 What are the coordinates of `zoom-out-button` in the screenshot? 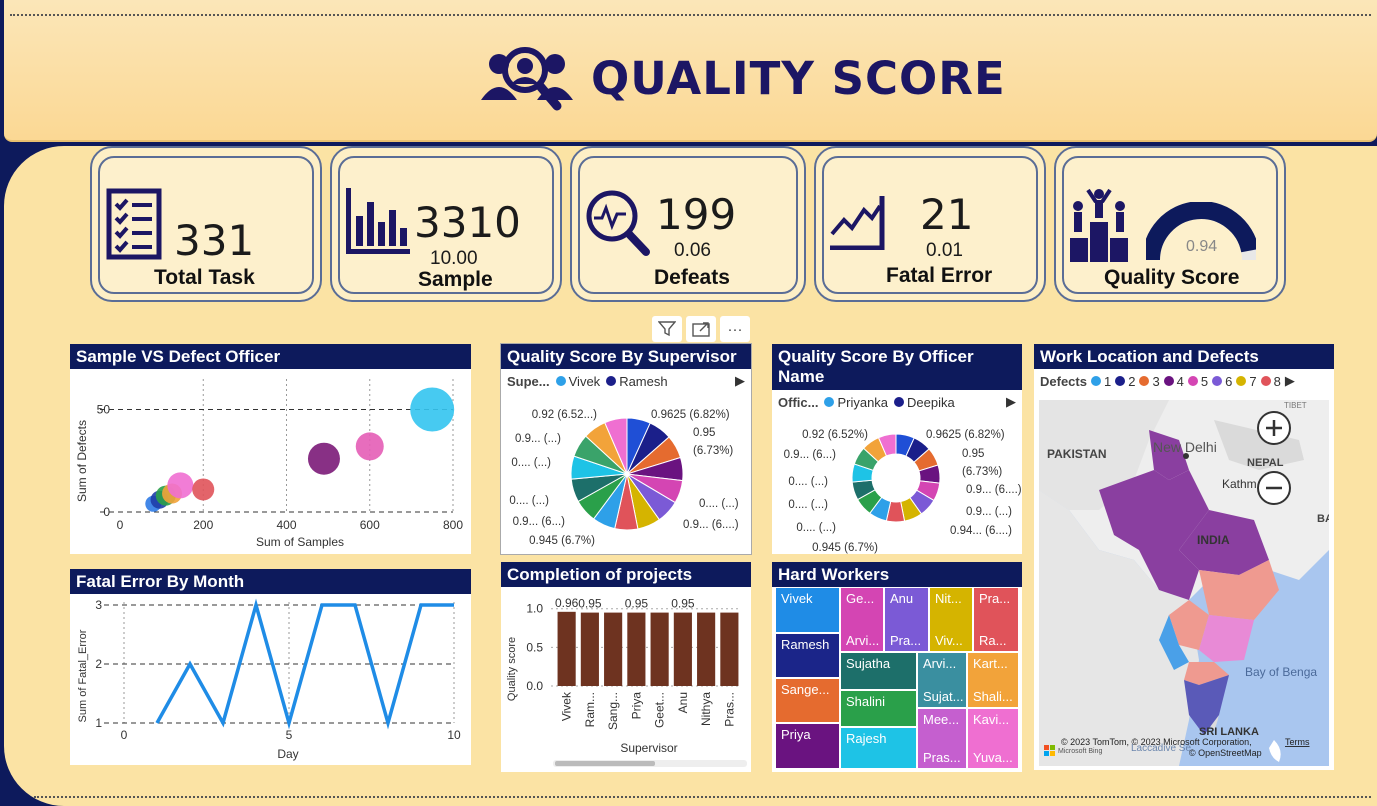 It's located at (1274, 488).